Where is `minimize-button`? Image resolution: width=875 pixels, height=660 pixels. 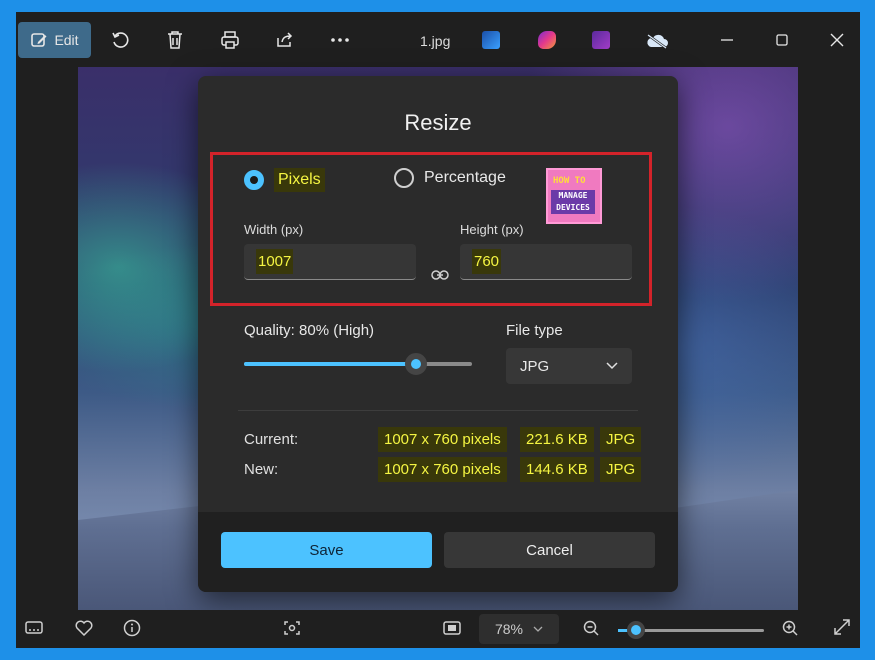 minimize-button is located at coordinates (727, 40).